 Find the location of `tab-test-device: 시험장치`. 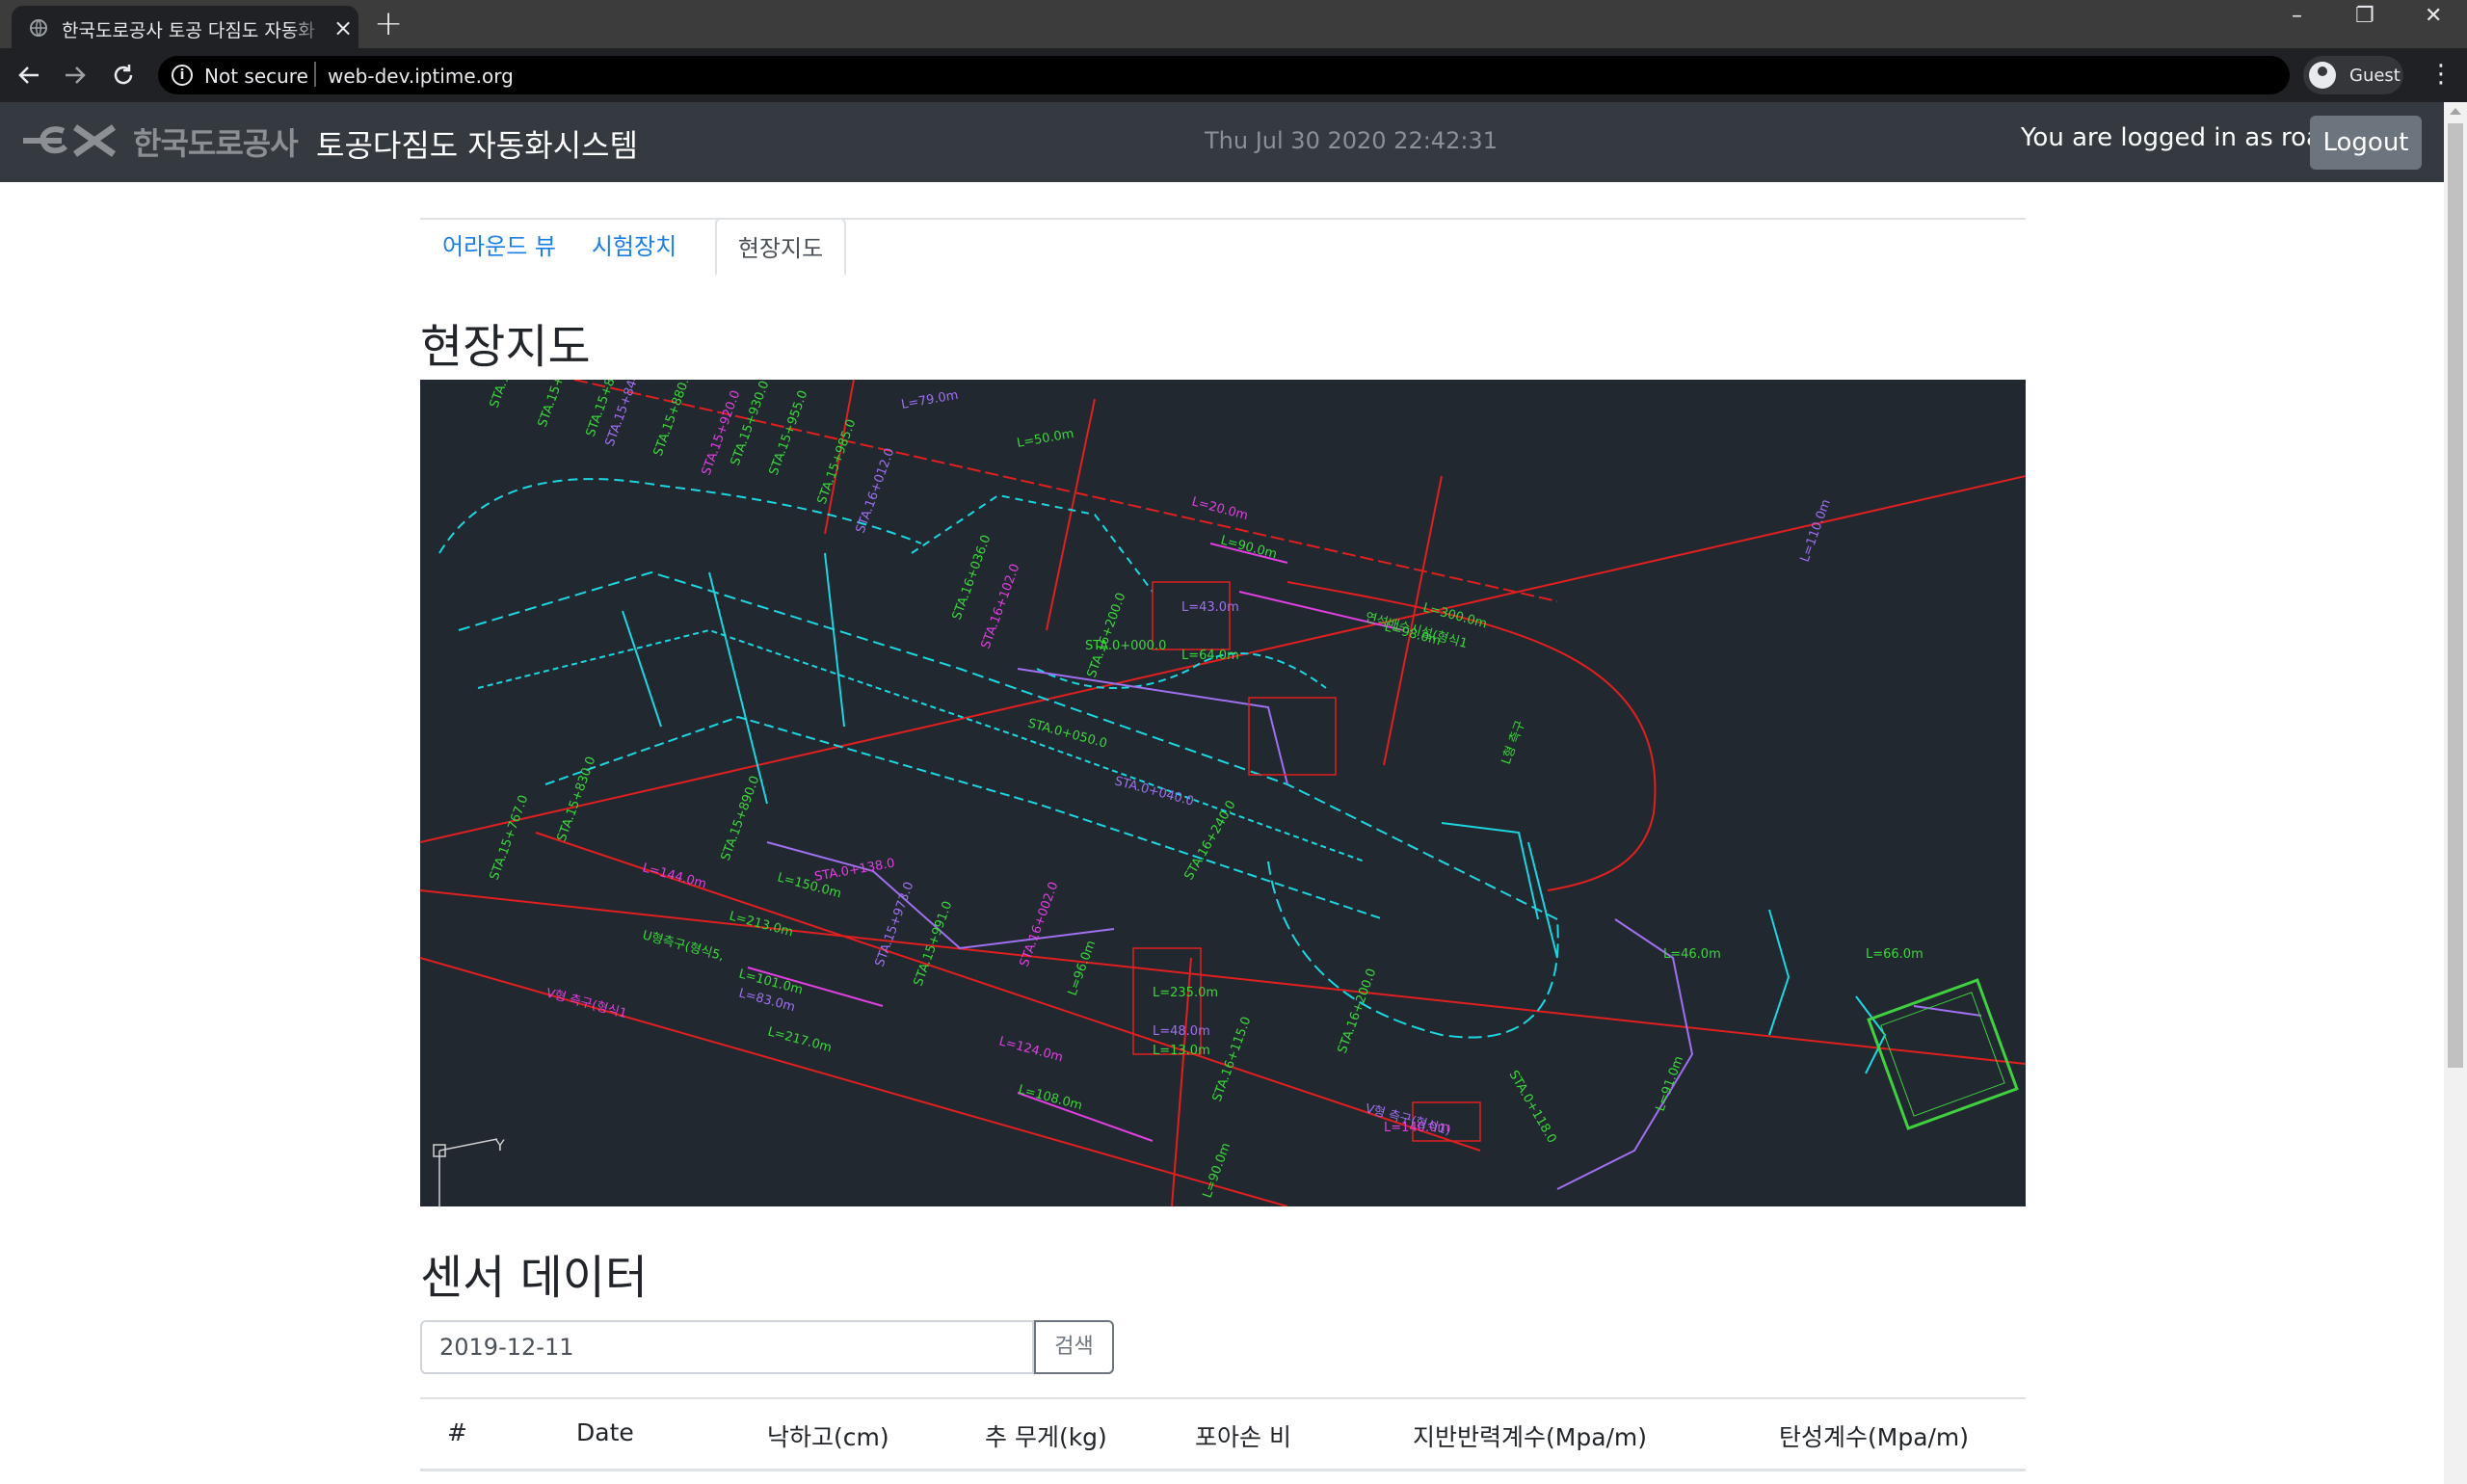

tab-test-device: 시험장치 is located at coordinates (634, 247).